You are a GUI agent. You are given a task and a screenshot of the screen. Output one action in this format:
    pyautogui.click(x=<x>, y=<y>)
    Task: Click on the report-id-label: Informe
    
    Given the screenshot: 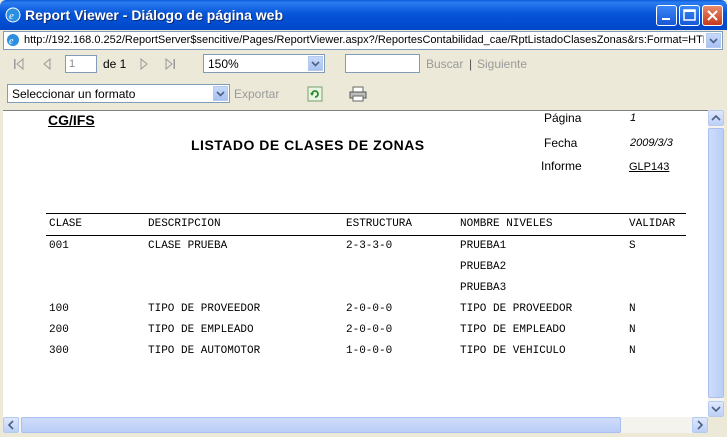 What is the action you would take?
    pyautogui.click(x=561, y=166)
    